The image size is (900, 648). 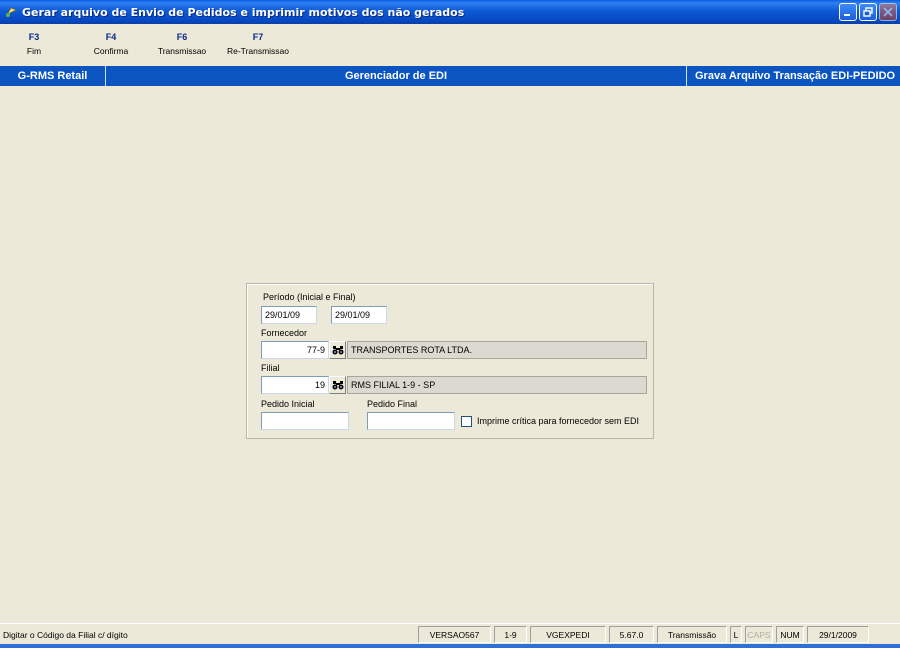 I want to click on pedido-final-input, so click(x=411, y=421).